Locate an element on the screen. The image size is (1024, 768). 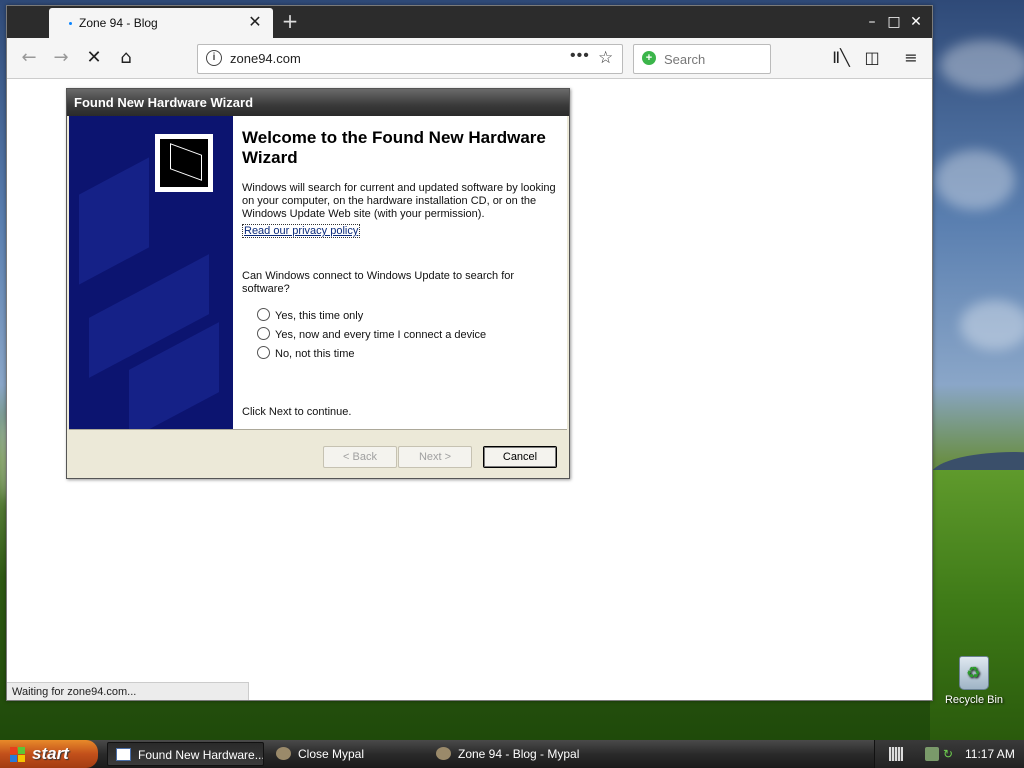
menu-icon: ≡ is located at coordinates (911, 58).